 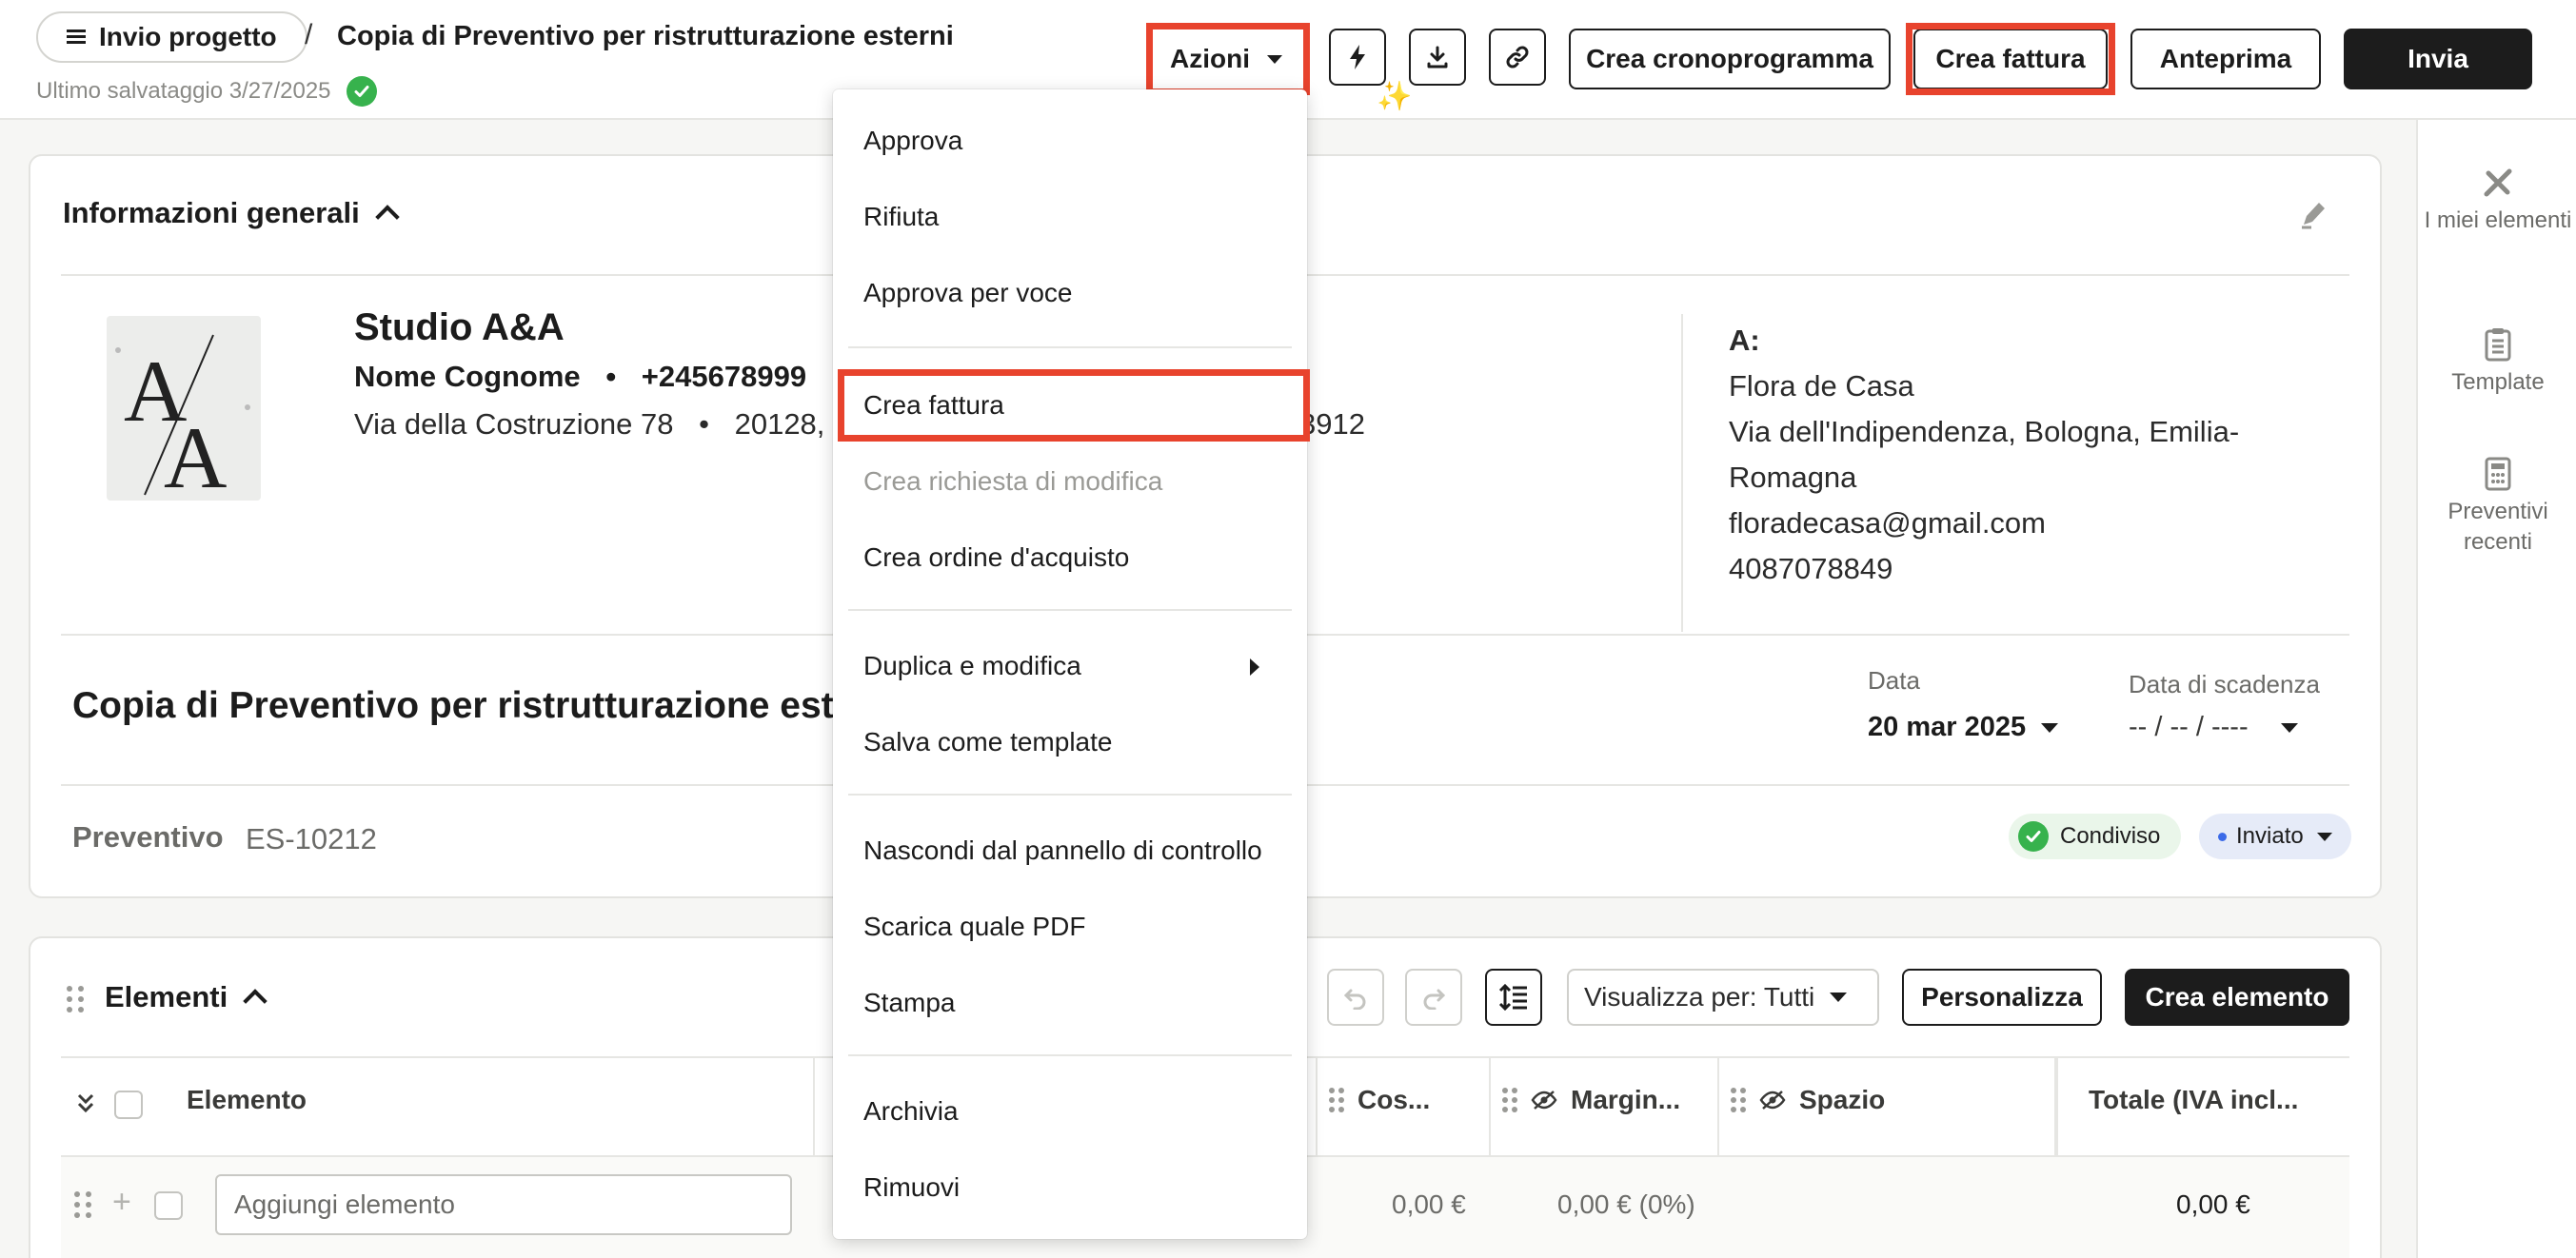 I want to click on invoice-button-label: Crea fattura, so click(x=2011, y=59).